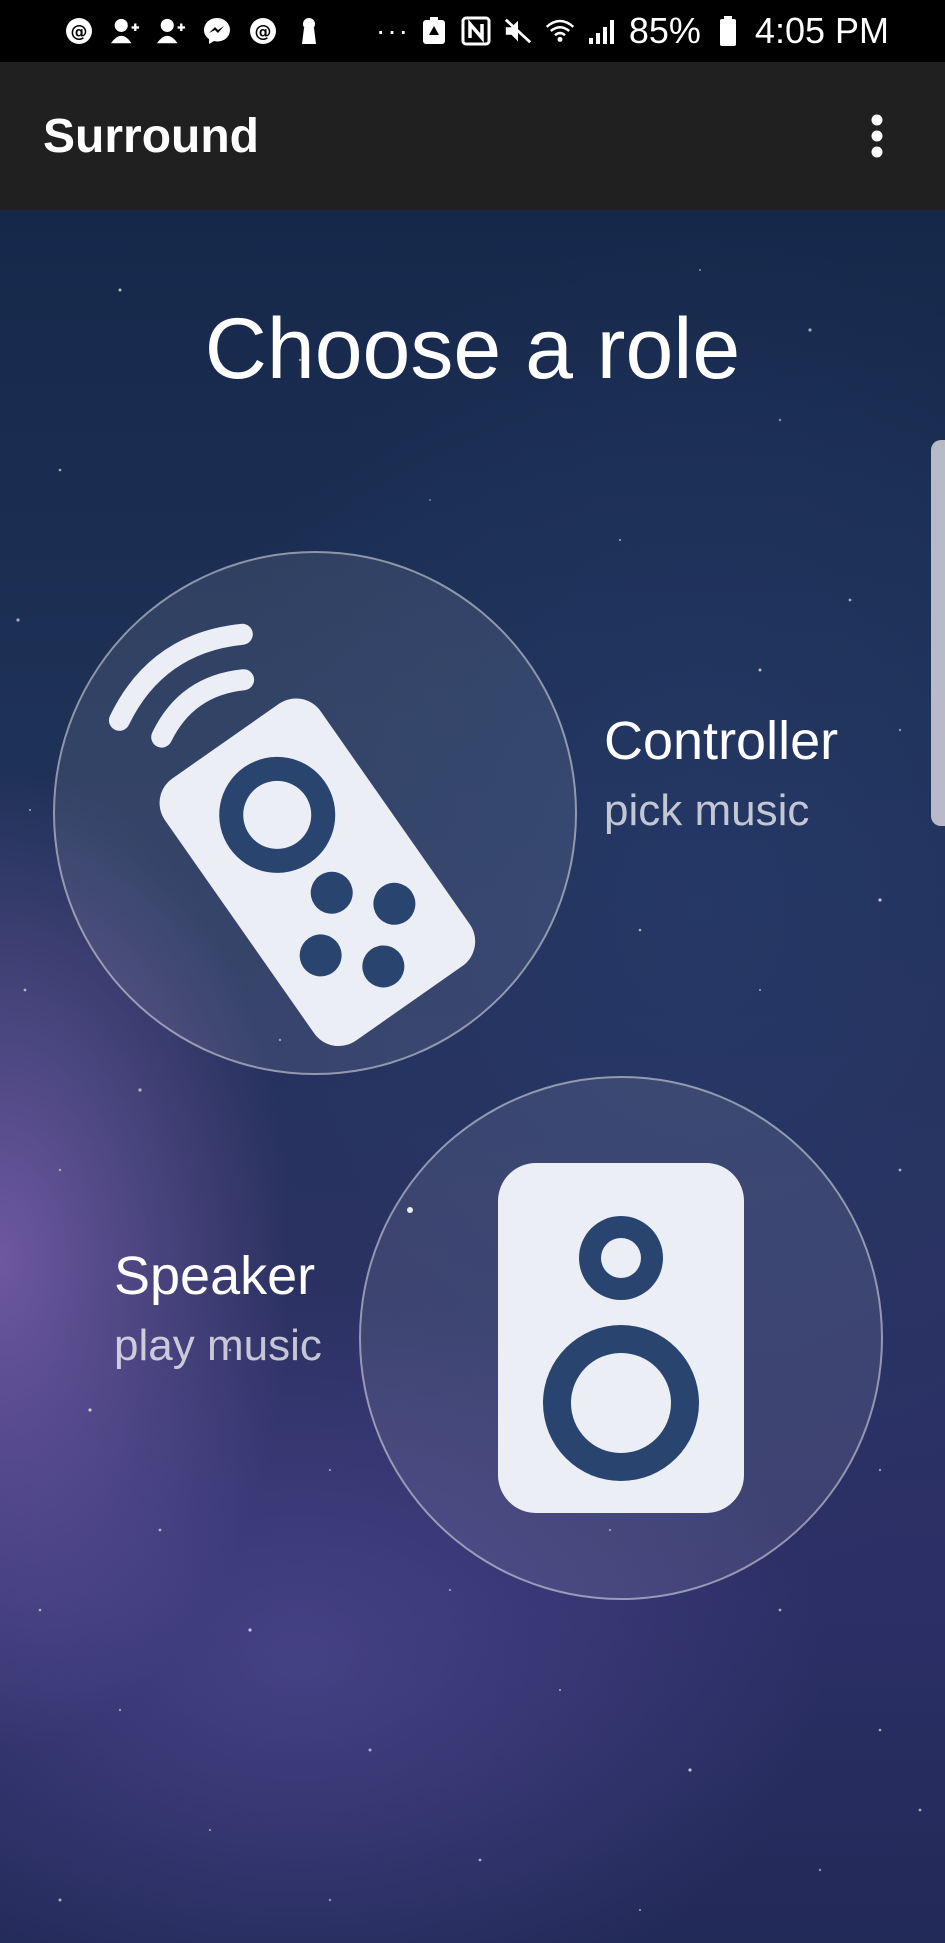  What do you see at coordinates (707, 810) in the screenshot?
I see `controller-subtitle: pick music` at bounding box center [707, 810].